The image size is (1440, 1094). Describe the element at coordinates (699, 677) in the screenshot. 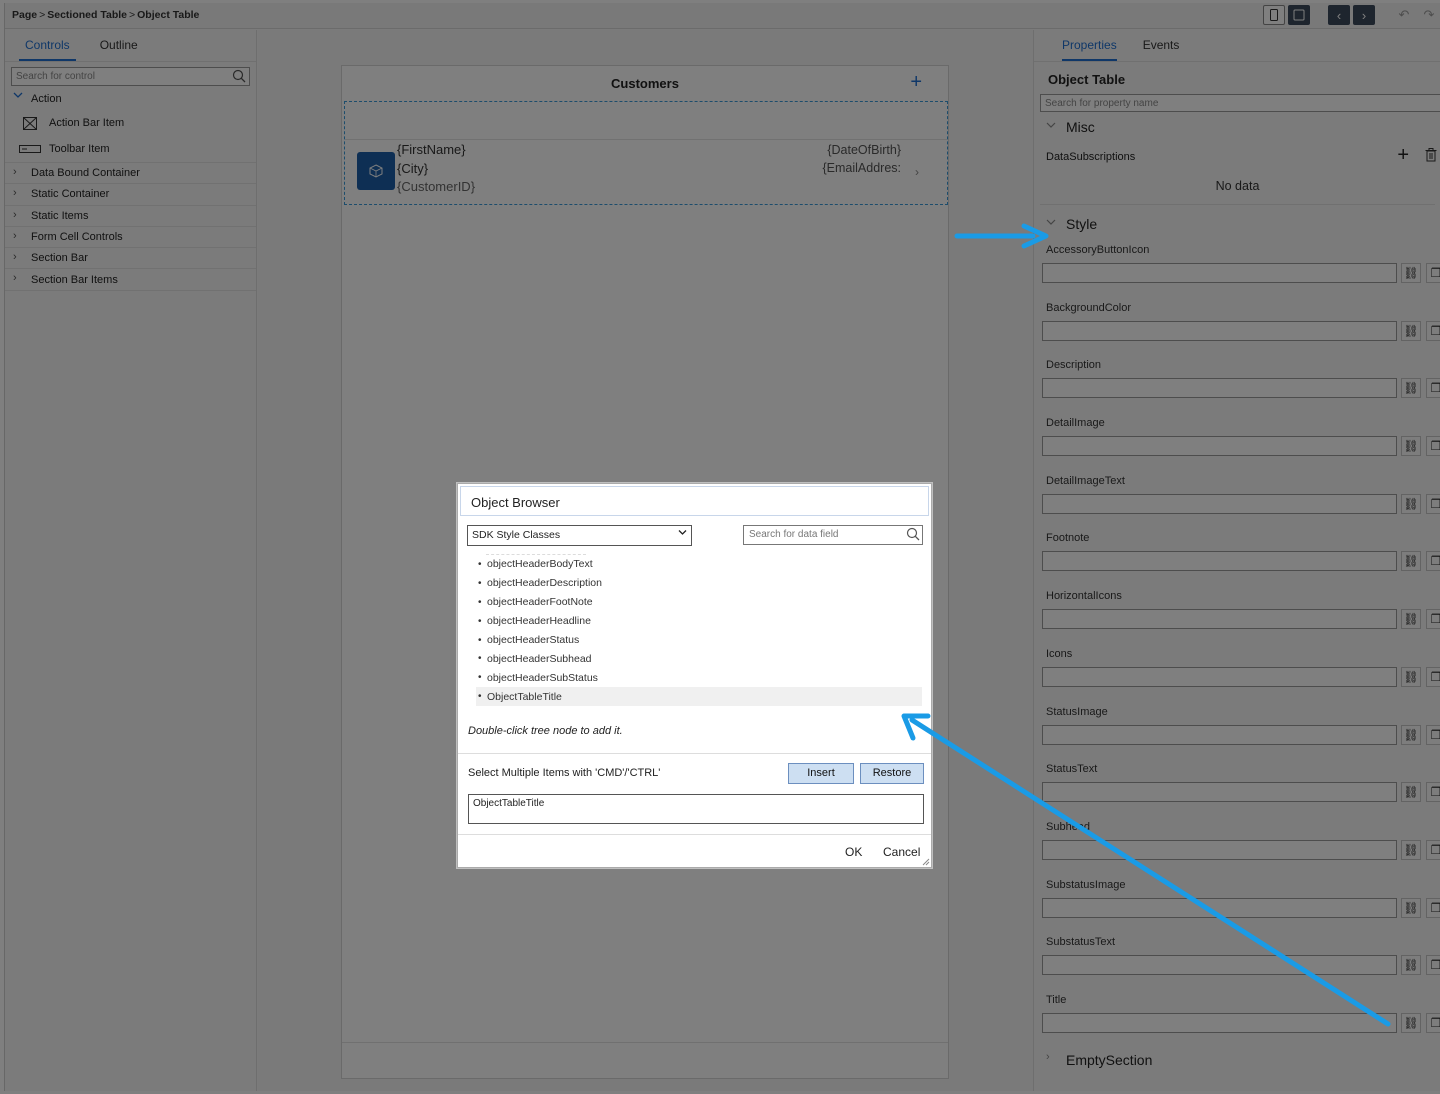

I see `list-item: • objectHeaderSubStatus` at that location.